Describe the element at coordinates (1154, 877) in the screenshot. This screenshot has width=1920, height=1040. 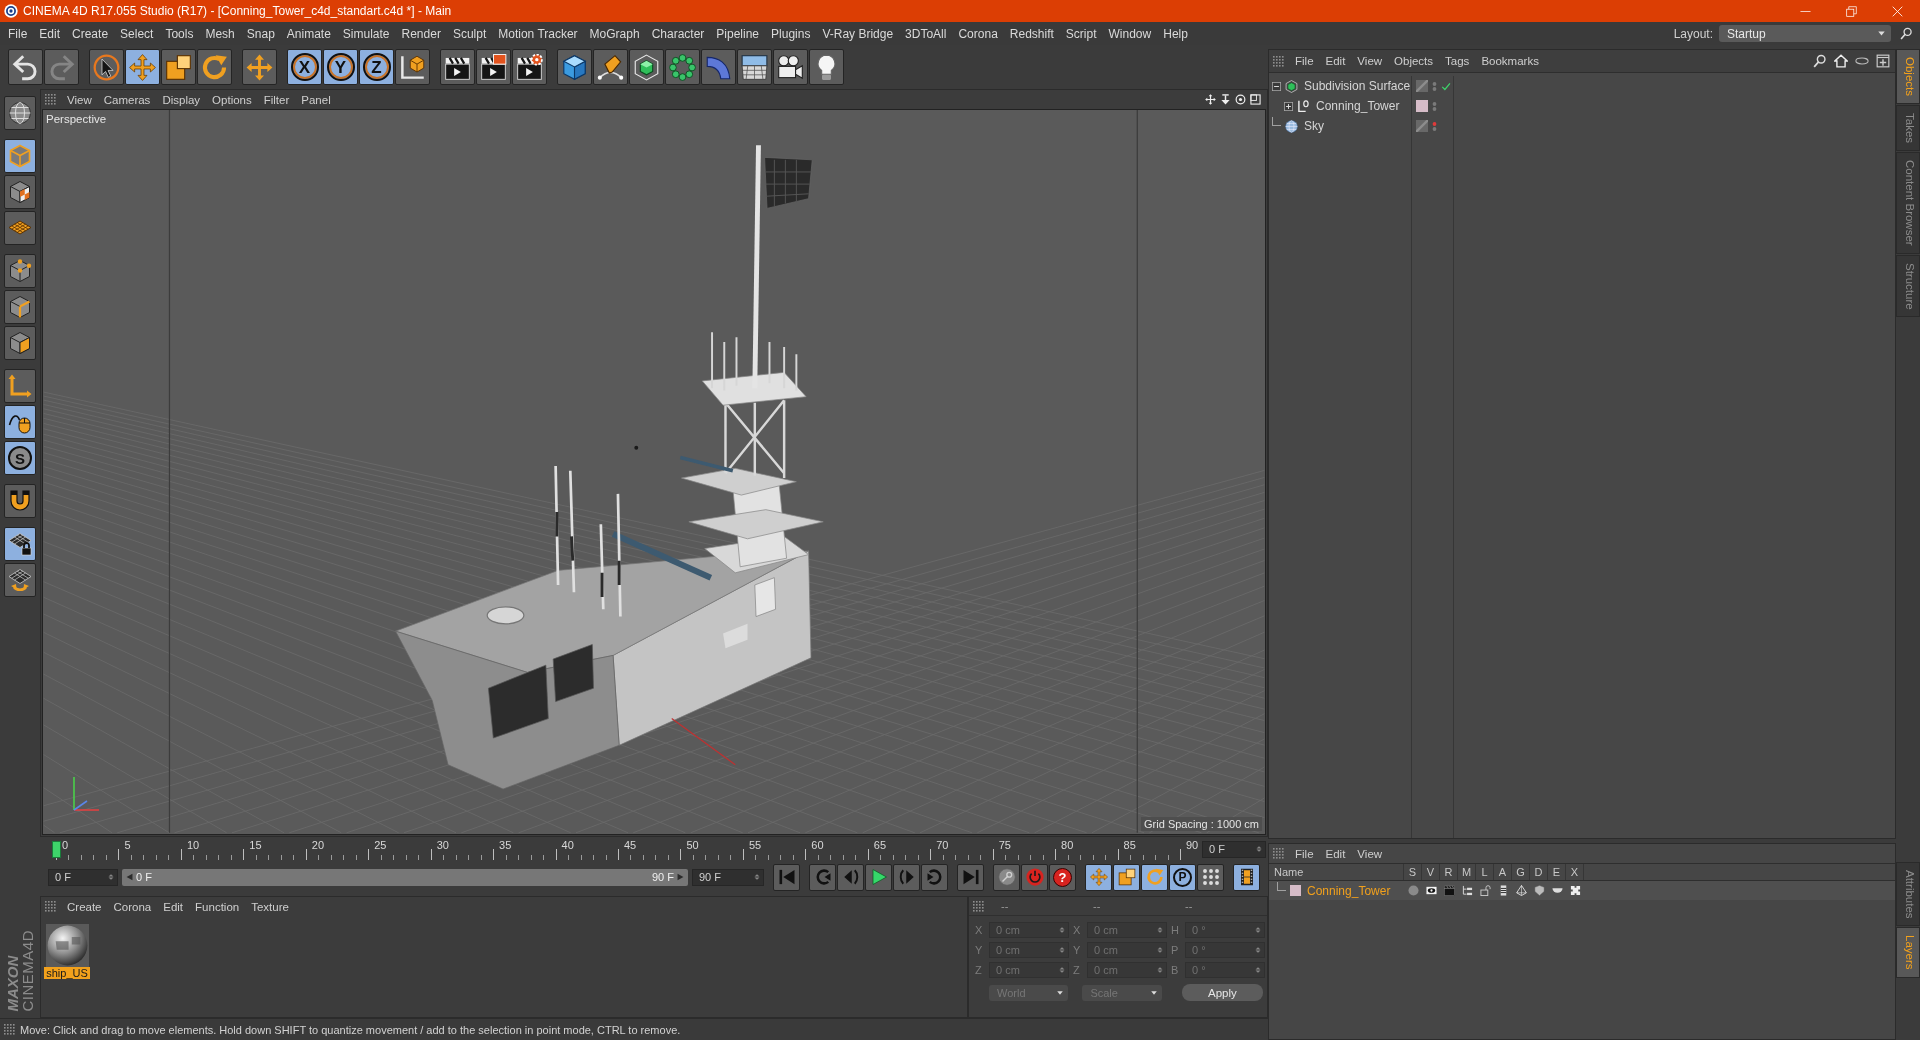
I see `rotation-key-button` at that location.